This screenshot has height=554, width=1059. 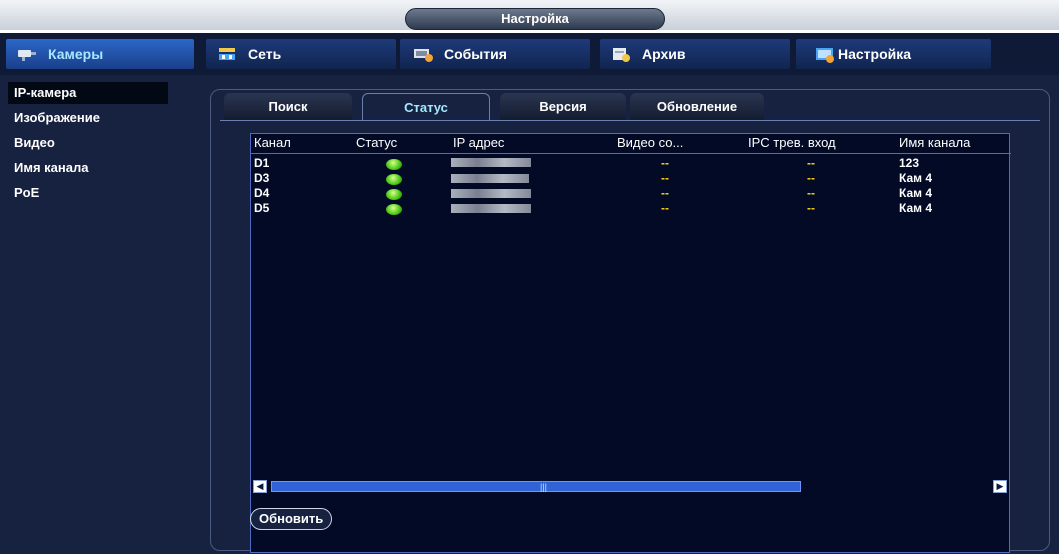 What do you see at coordinates (478, 142) in the screenshot?
I see `column-header-ip: IP адрес` at bounding box center [478, 142].